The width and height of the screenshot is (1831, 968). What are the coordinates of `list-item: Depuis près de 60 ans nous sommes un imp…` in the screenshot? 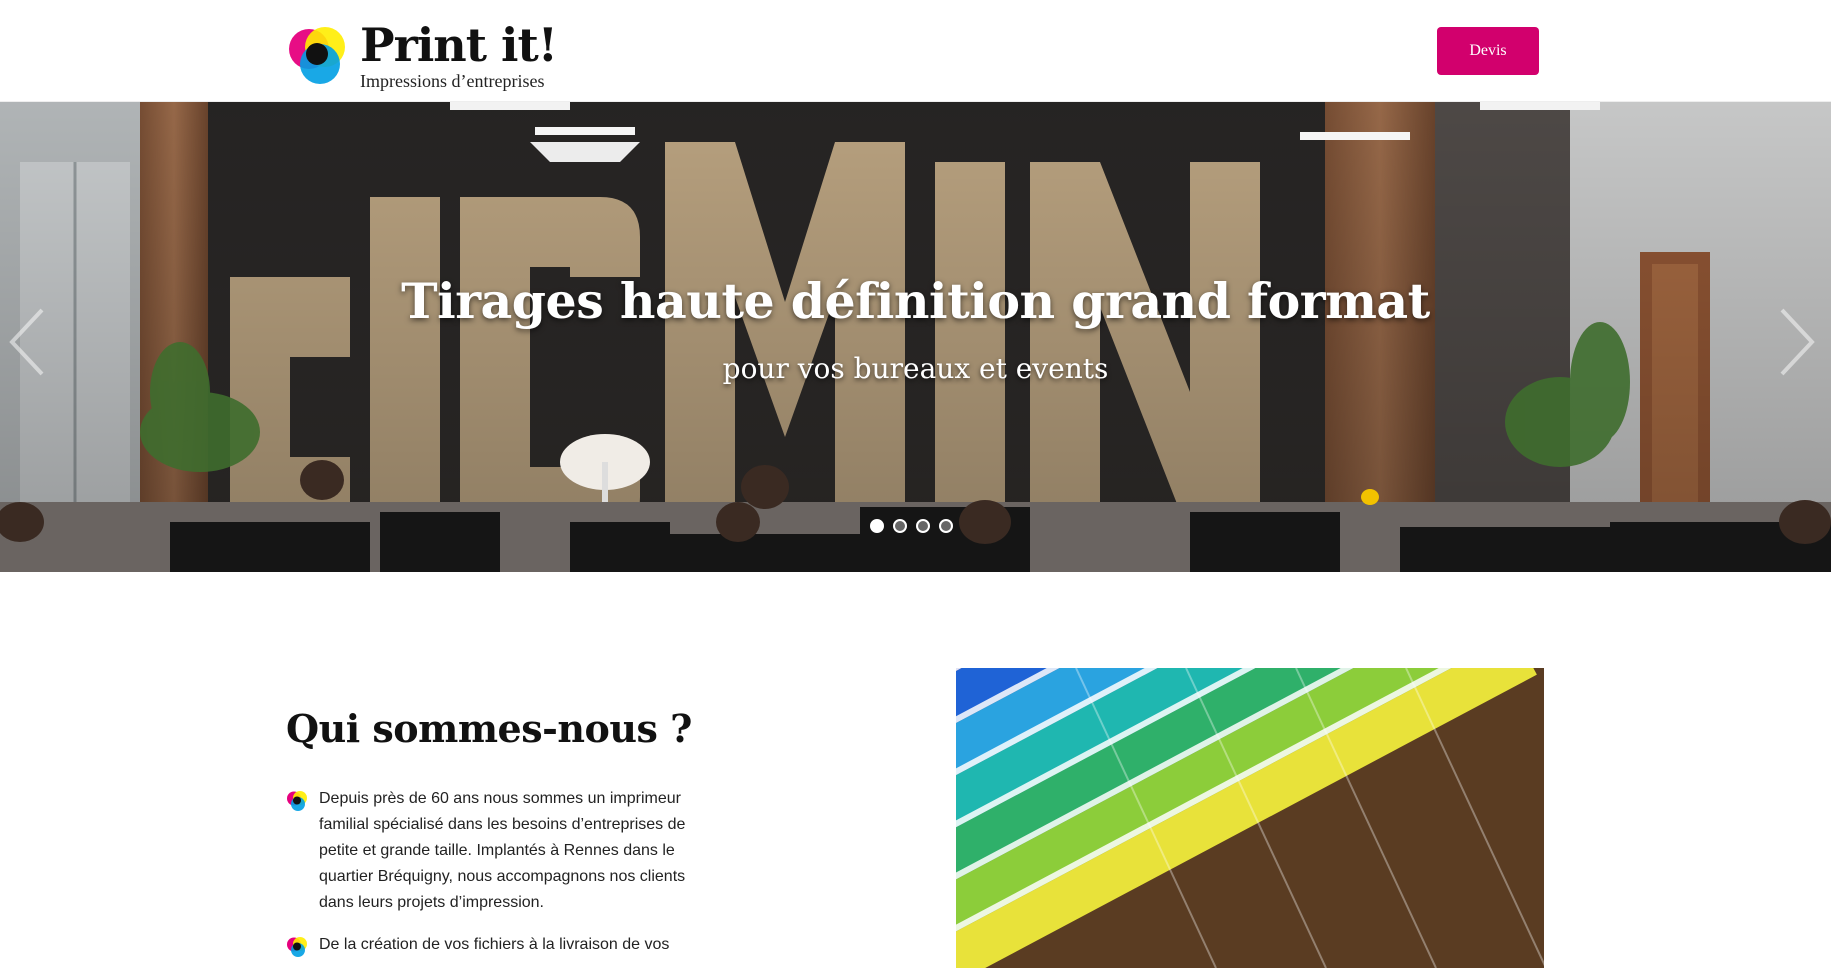 It's located at (491, 851).